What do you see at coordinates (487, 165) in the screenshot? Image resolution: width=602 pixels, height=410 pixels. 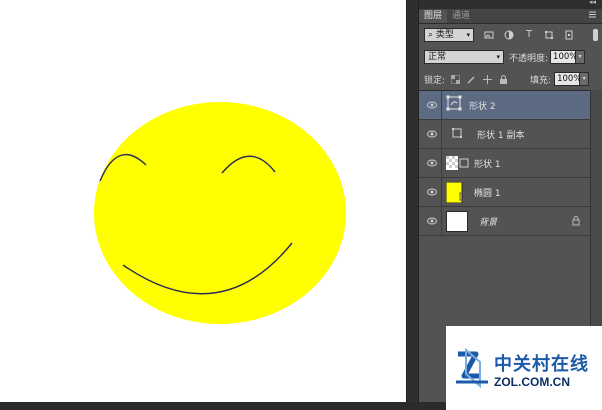 I see `layer-name: 形状 1` at bounding box center [487, 165].